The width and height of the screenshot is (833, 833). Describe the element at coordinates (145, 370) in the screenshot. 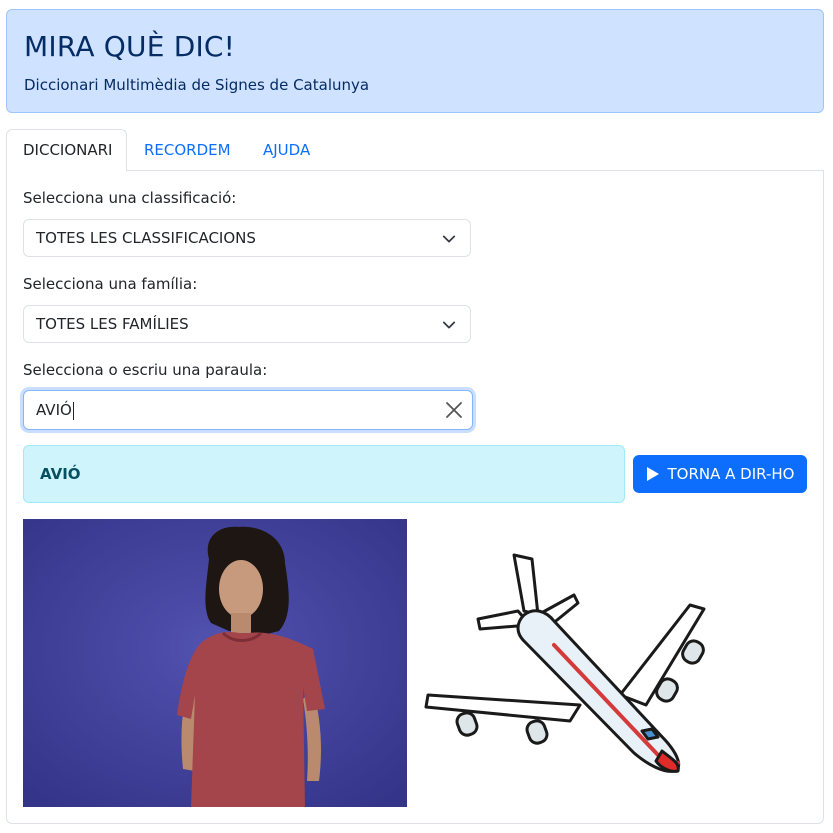

I see `word-label: Selecciona o escriu una paraula:` at that location.